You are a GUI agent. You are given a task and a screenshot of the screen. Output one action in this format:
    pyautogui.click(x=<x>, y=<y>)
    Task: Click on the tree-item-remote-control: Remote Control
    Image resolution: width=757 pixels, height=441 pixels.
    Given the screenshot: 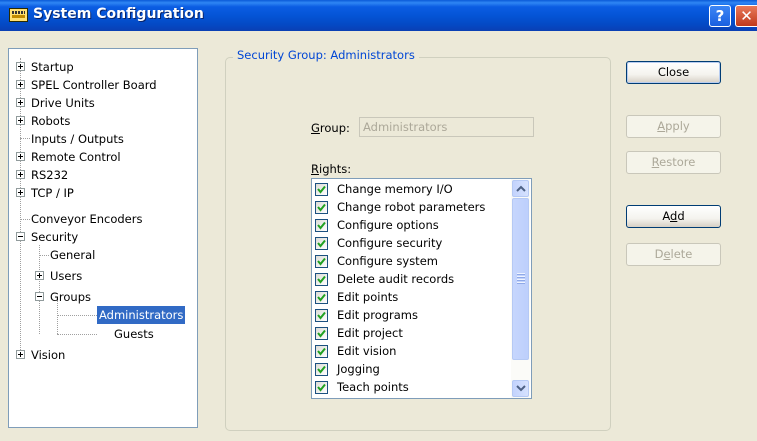 What is the action you would take?
    pyautogui.click(x=103, y=157)
    